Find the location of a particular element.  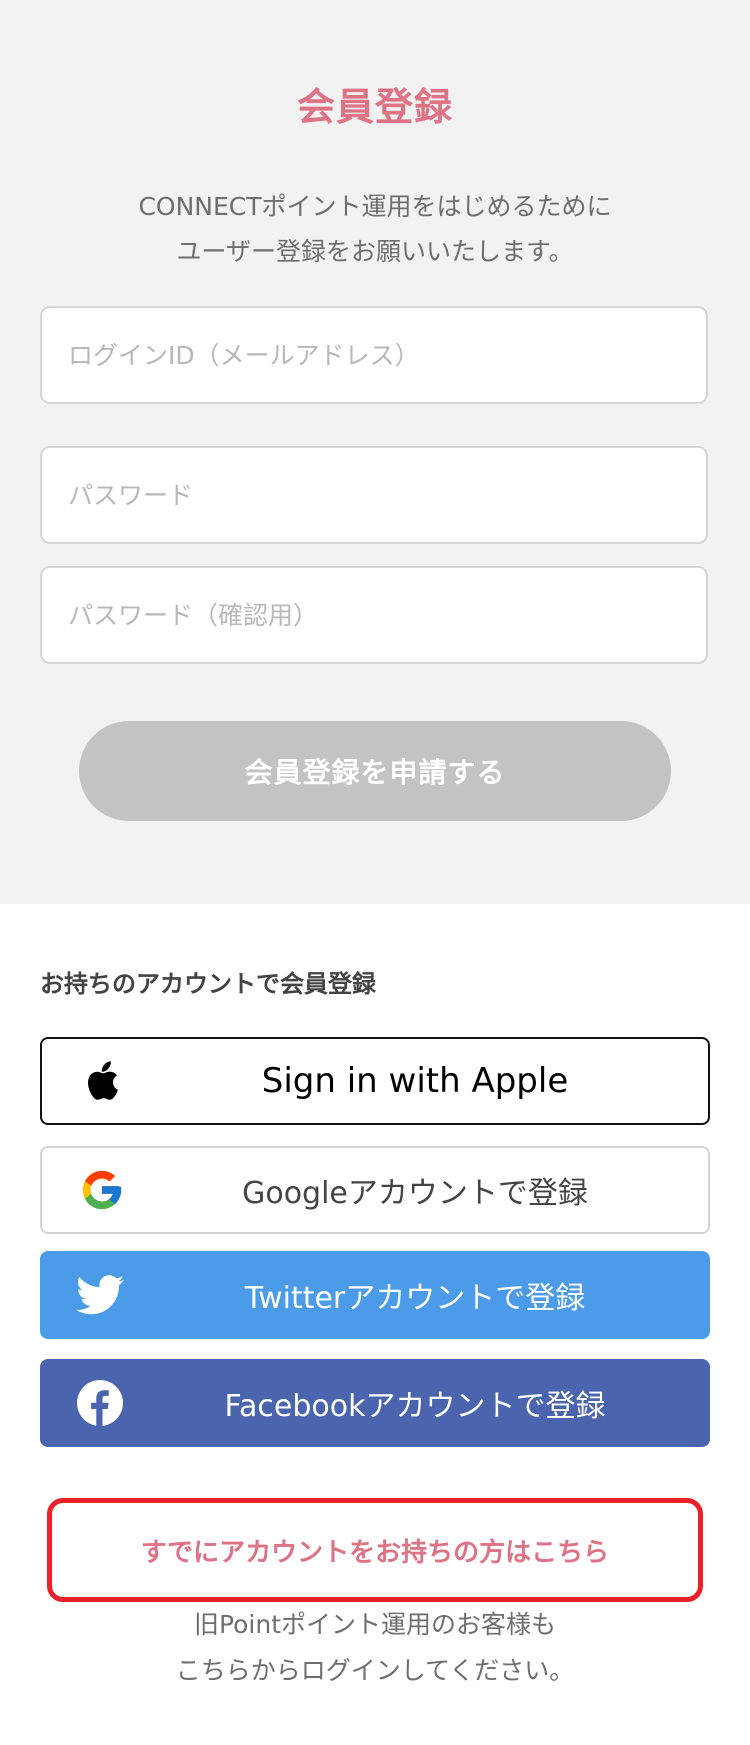

existing-account-login-link: すでにアカウントをお持ちの方はこちら is located at coordinates (375, 1550).